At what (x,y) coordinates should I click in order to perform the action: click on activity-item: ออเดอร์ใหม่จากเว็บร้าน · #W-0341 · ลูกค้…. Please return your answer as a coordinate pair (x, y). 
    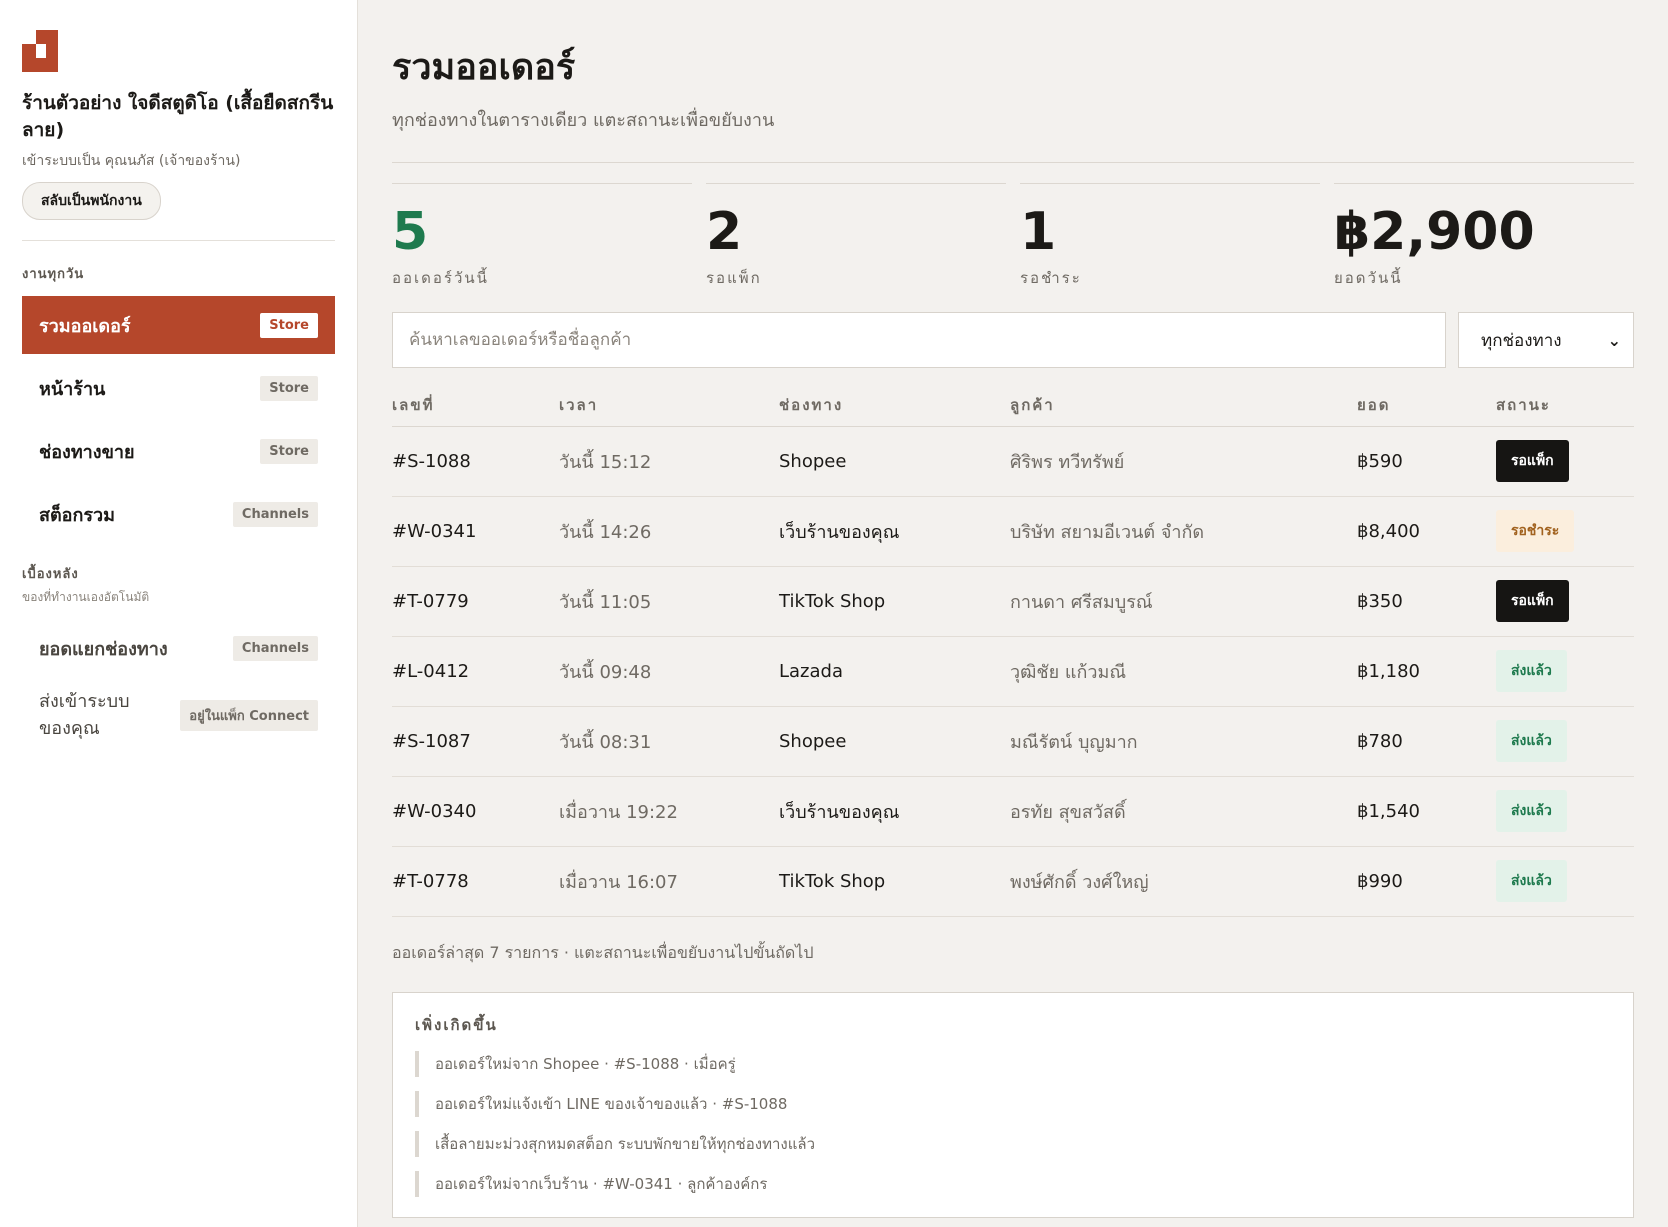
    Looking at the image, I should click on (1013, 1183).